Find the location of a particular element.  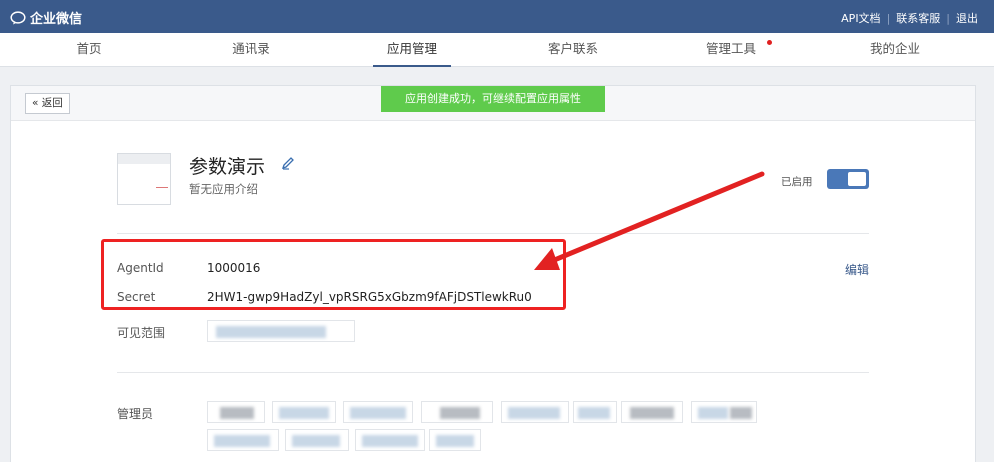

annotation-highlight-box is located at coordinates (333, 274).